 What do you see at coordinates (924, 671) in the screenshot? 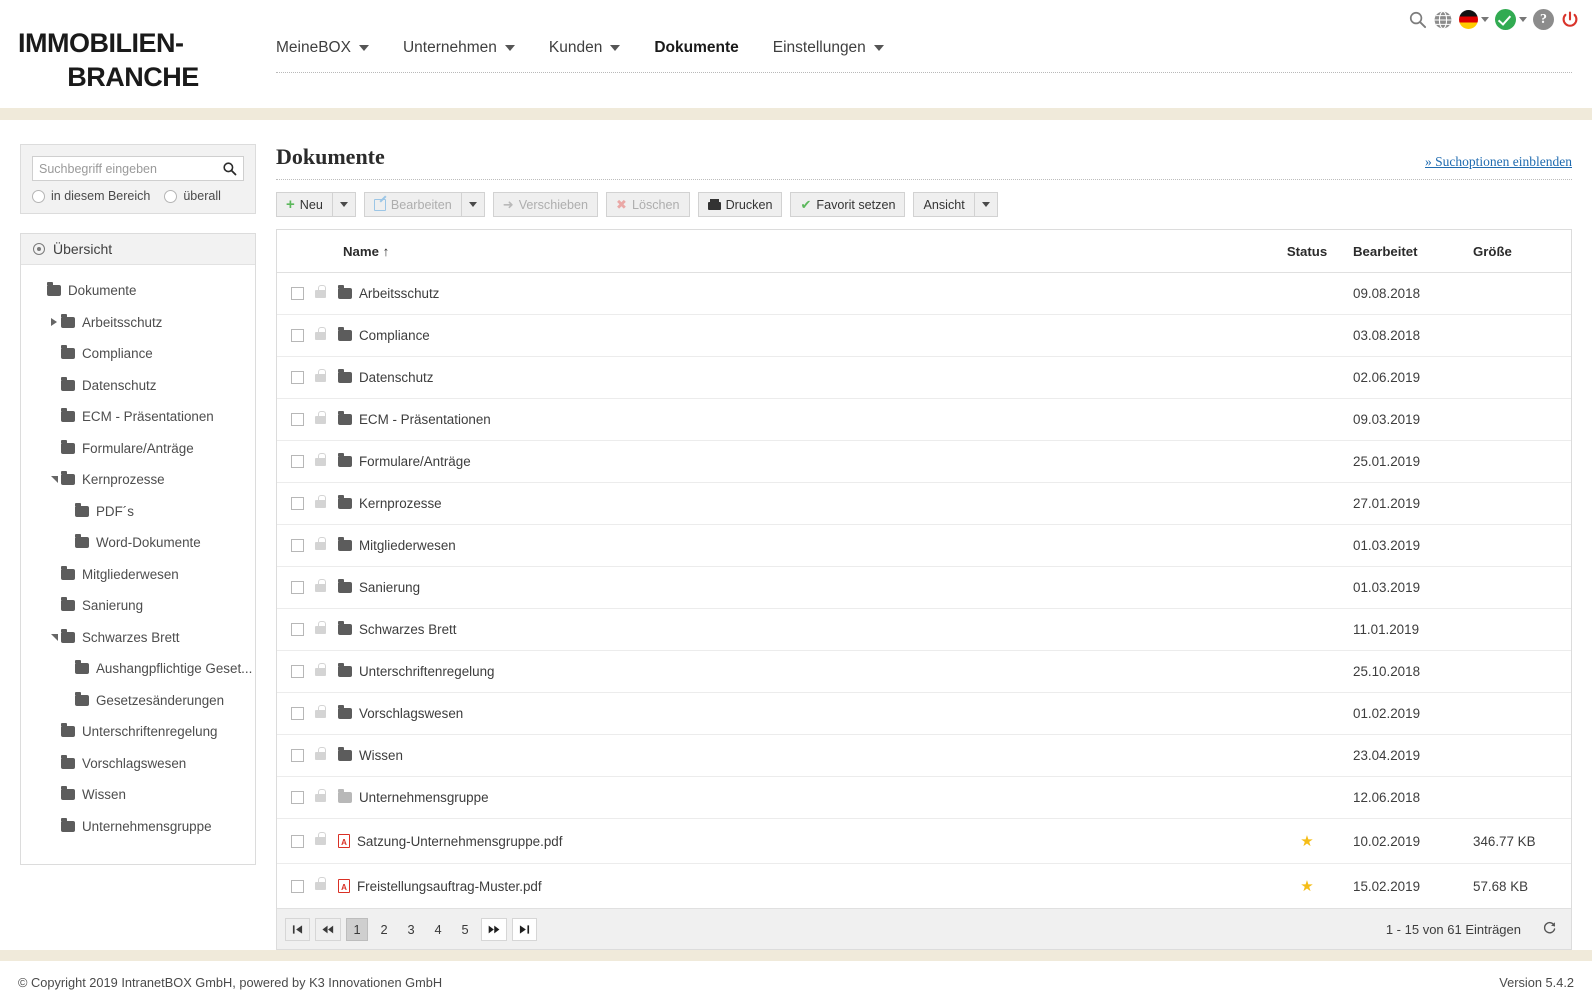
I see `table-row: Unterschriftenregelung 25.10.2018` at bounding box center [924, 671].